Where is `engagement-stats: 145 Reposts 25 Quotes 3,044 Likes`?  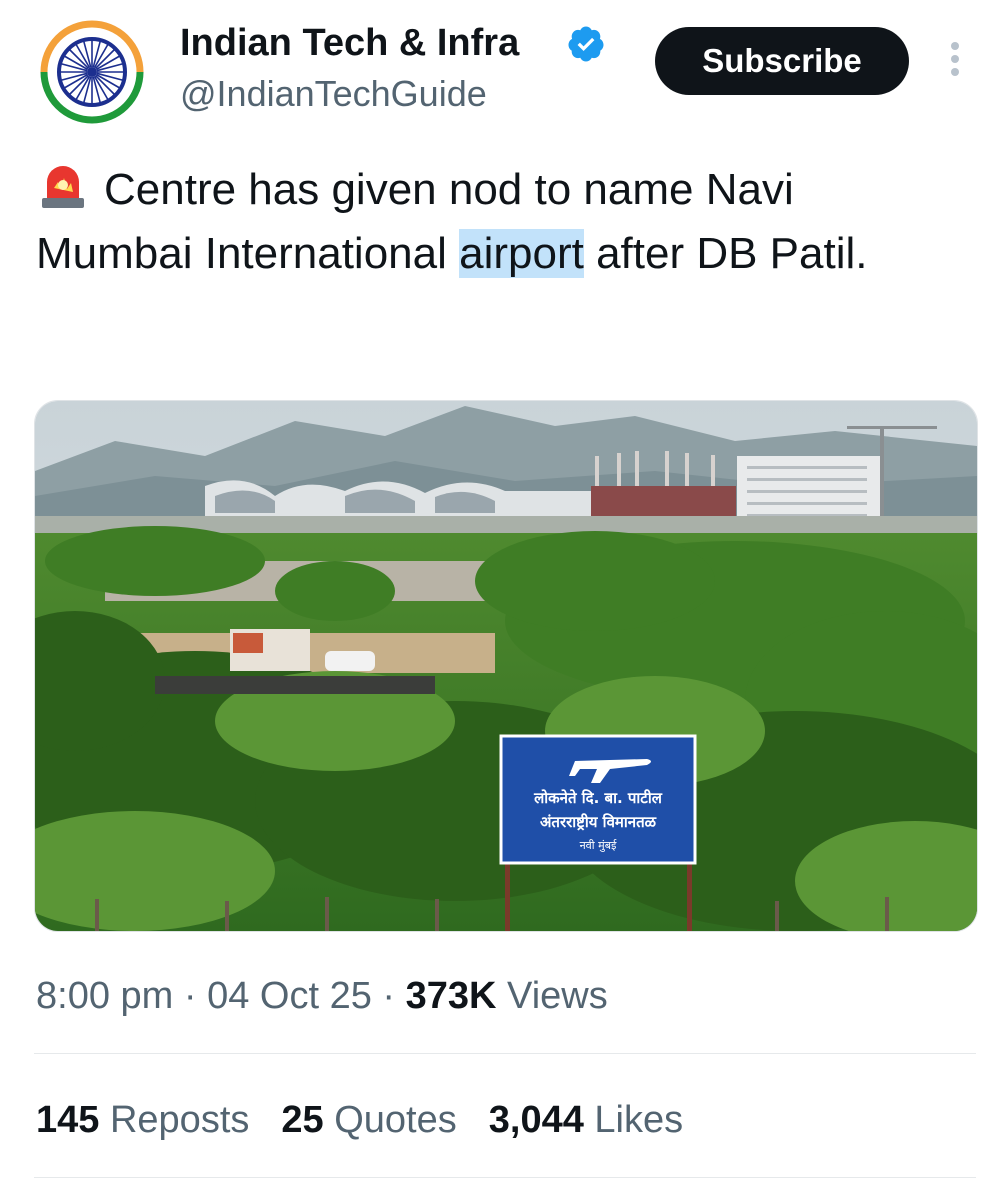 engagement-stats: 145 Reposts 25 Quotes 3,044 Likes is located at coordinates (375, 1120).